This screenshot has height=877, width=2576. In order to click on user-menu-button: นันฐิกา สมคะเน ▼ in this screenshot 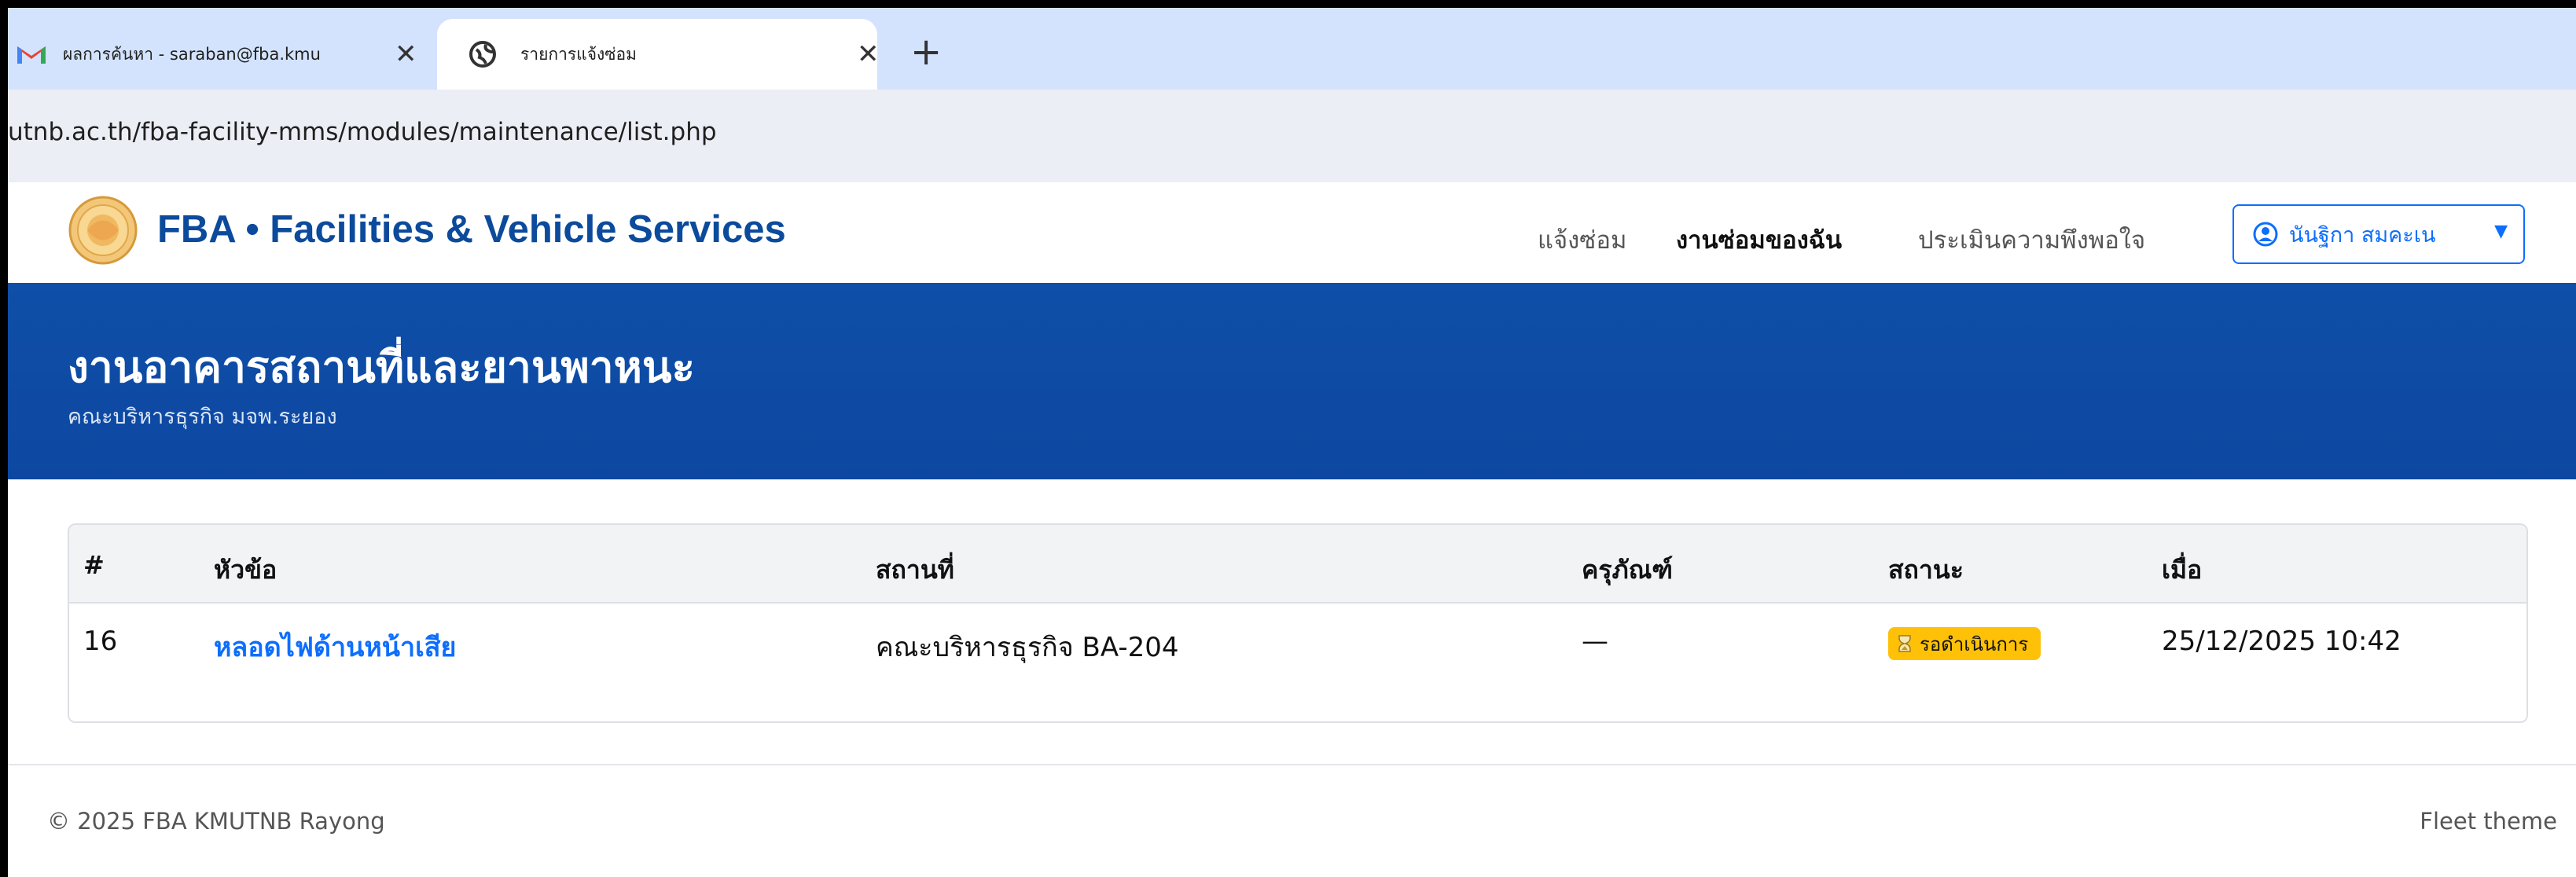, I will do `click(2378, 234)`.